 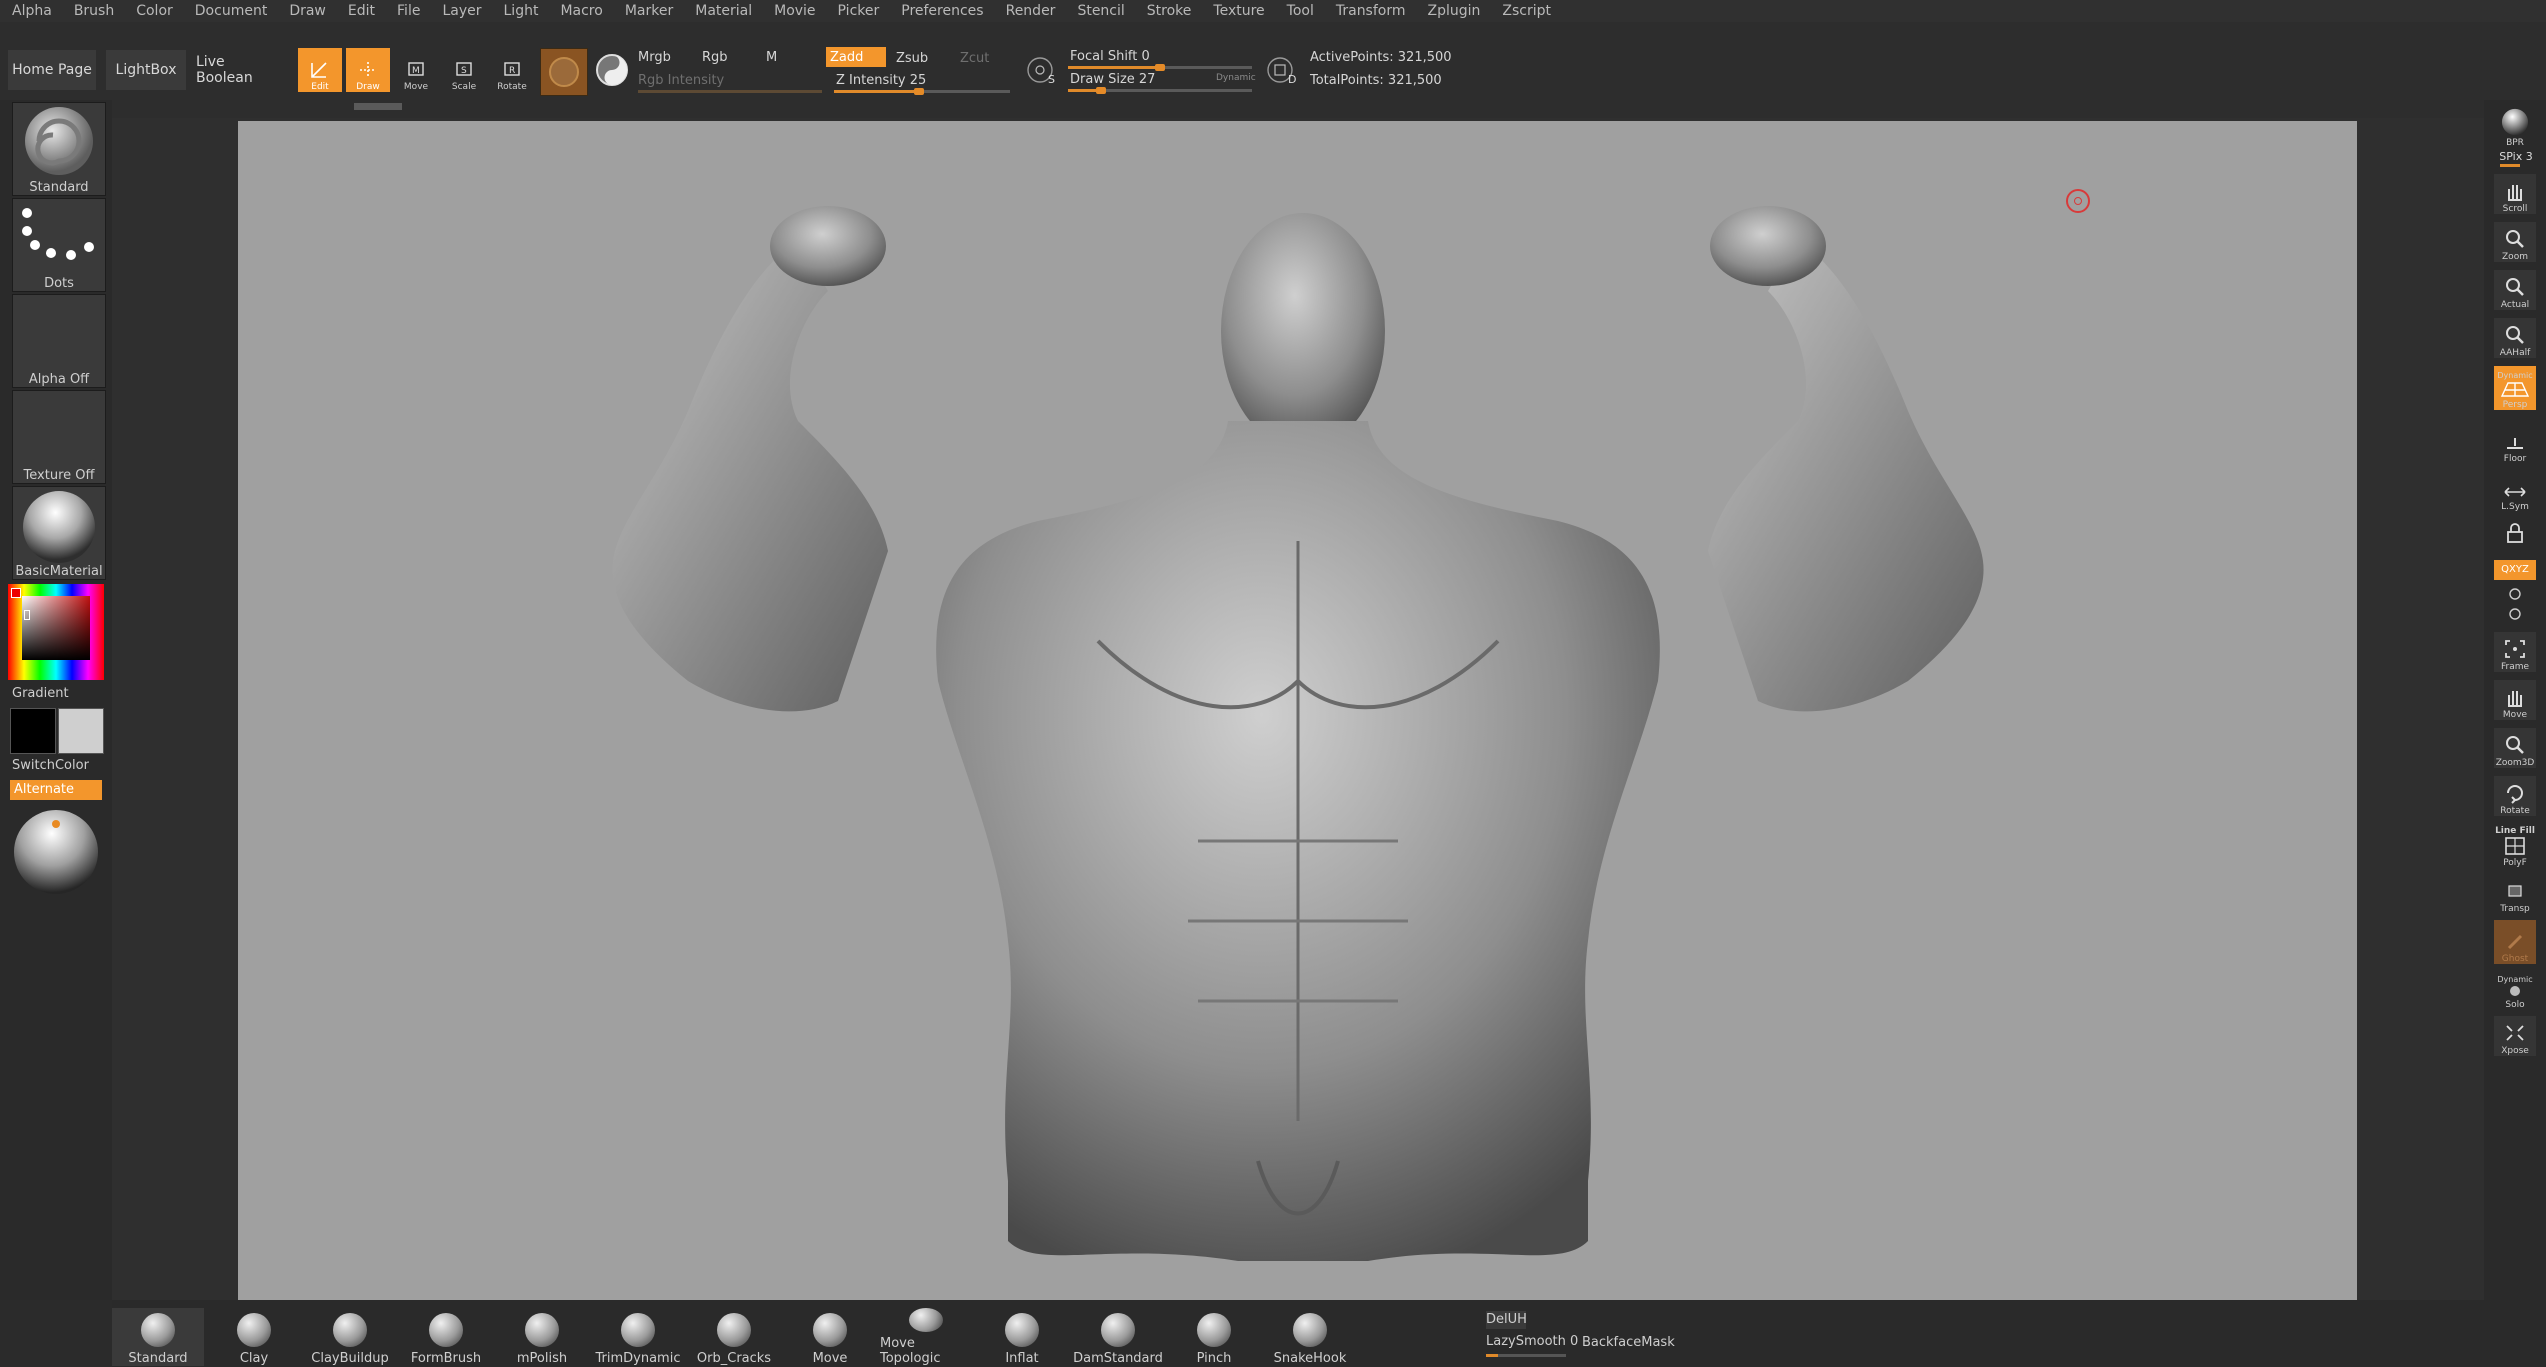 I want to click on lightbox-button: LightBox, so click(x=146, y=70).